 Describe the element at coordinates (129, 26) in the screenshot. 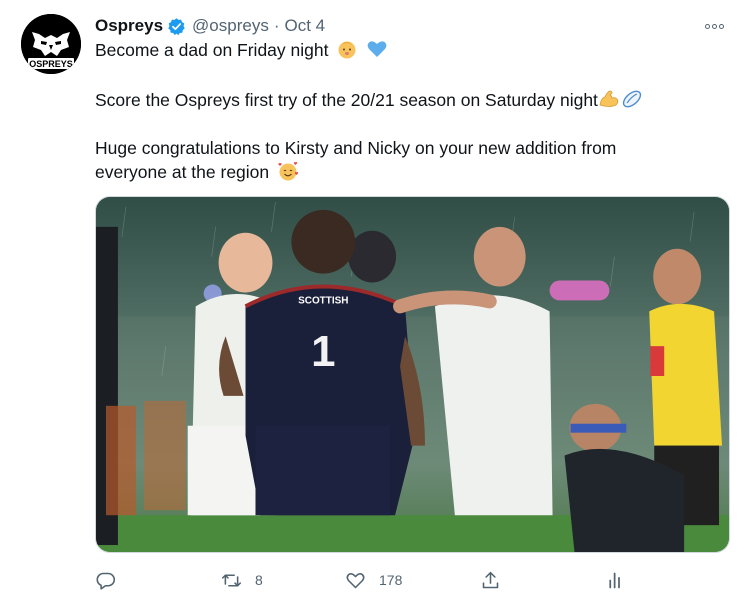

I see `display-name: Ospreys` at that location.